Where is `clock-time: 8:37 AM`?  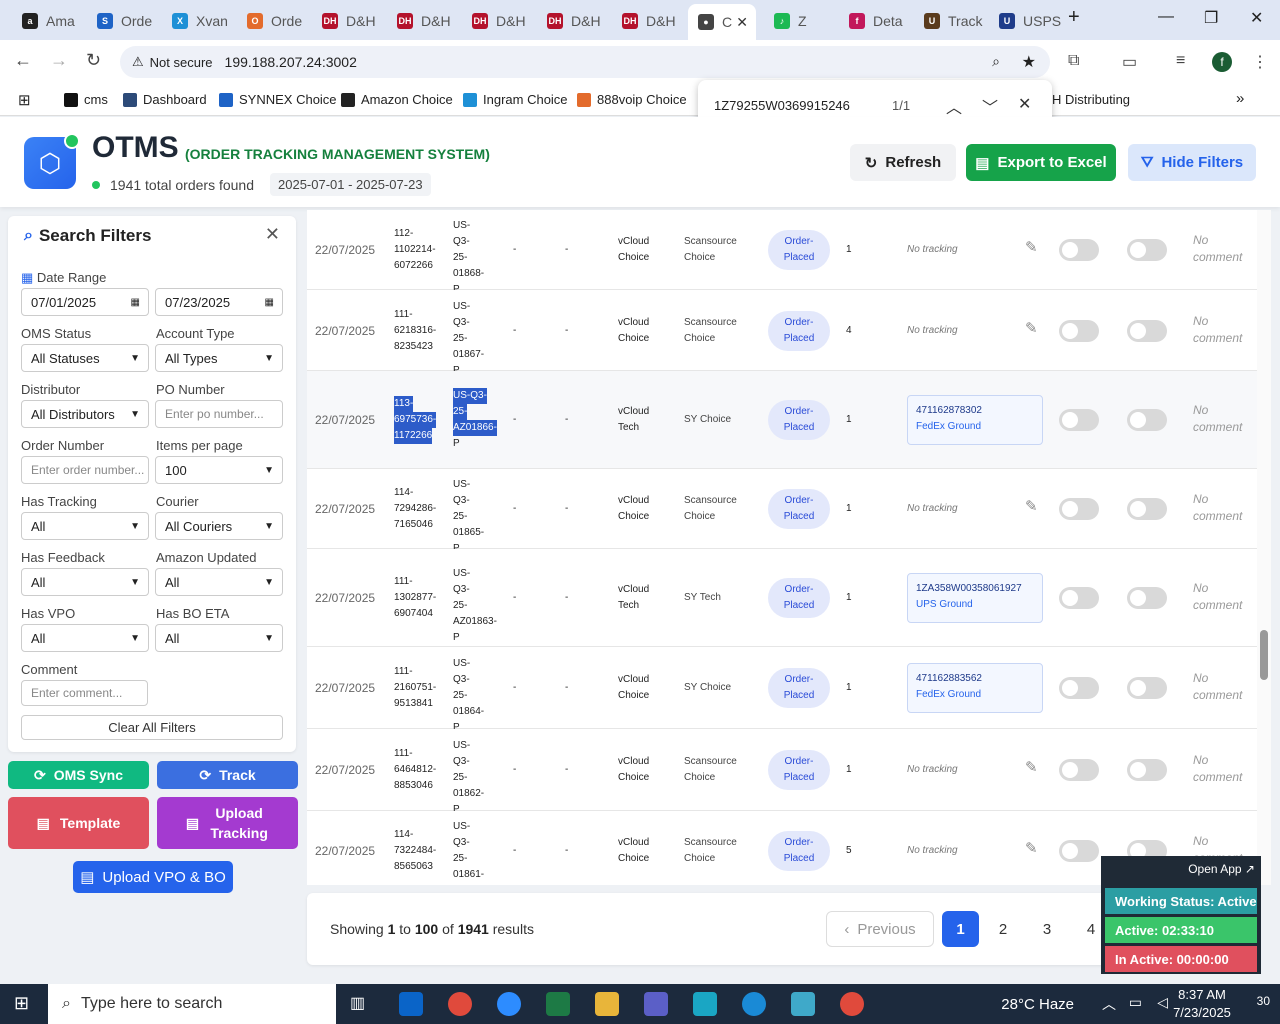
clock-time: 8:37 AM is located at coordinates (1202, 994).